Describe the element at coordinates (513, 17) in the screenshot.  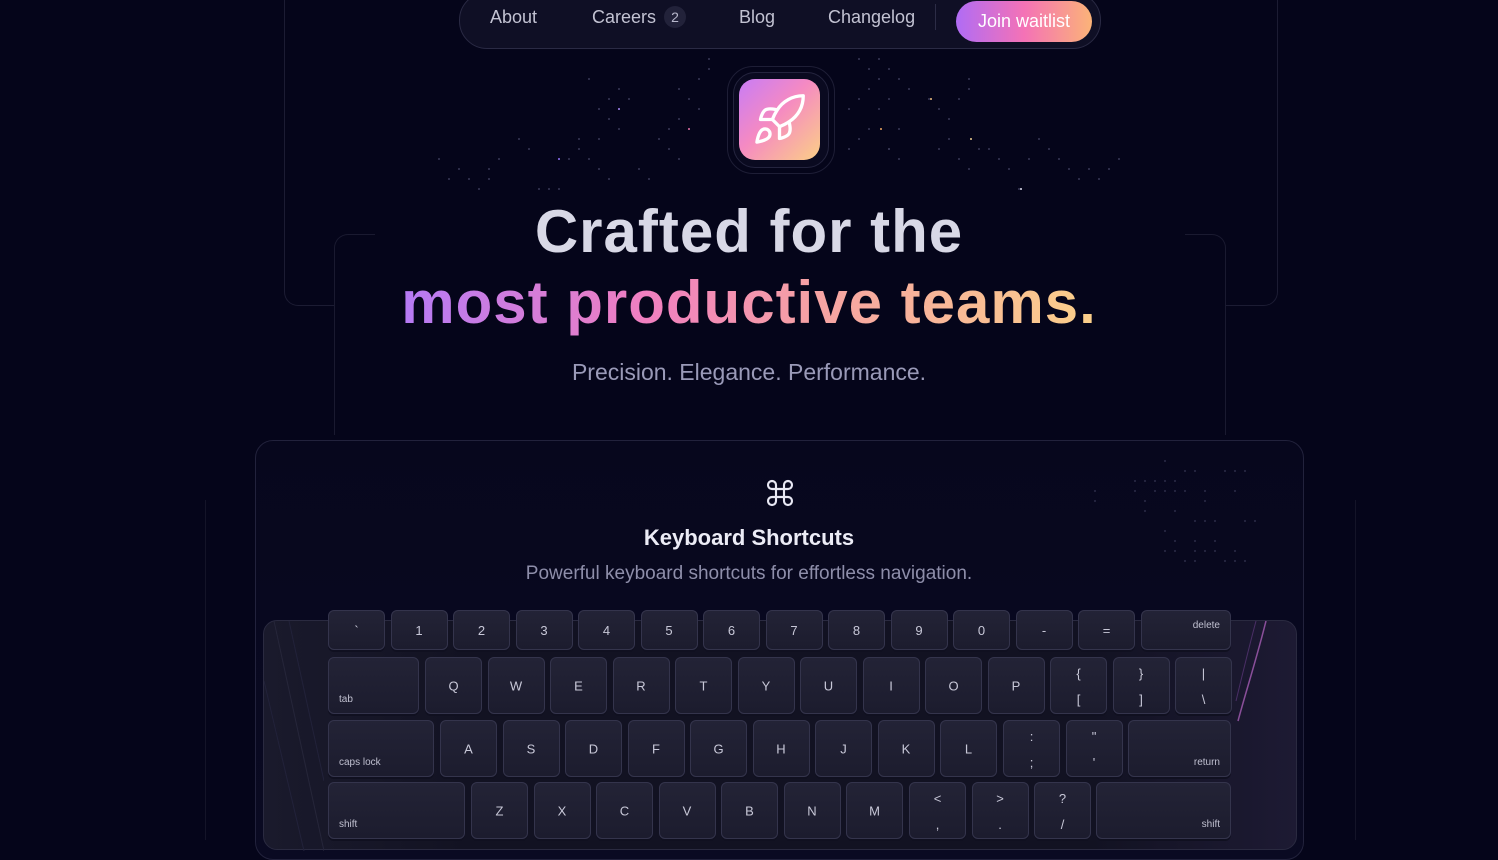
I see `nav-about: About` at that location.